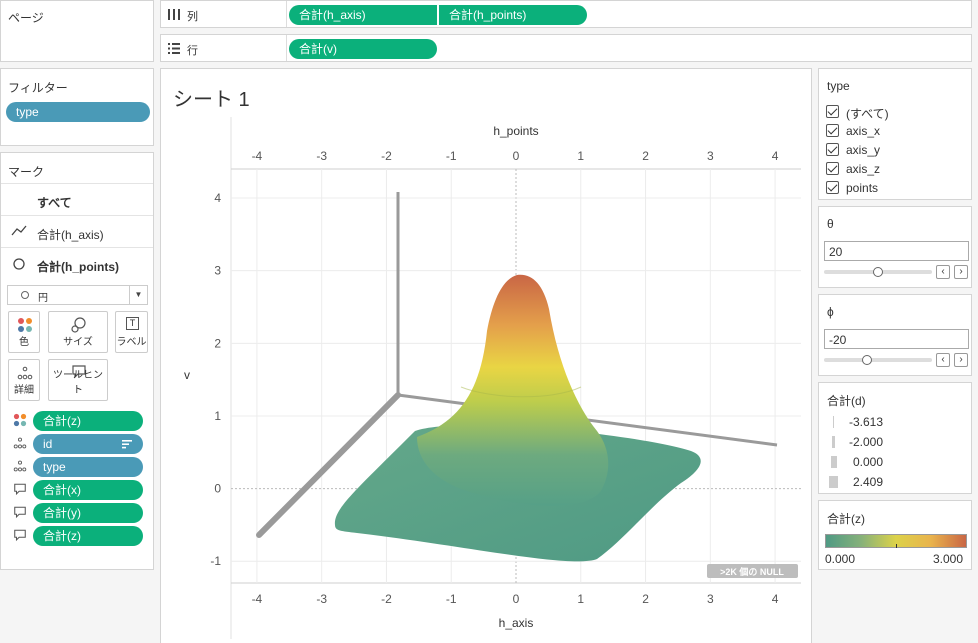 The width and height of the screenshot is (978, 643). Describe the element at coordinates (215, 379) in the screenshot. I see `left-axis-ticks: -1 0 1 2 3 4` at that location.